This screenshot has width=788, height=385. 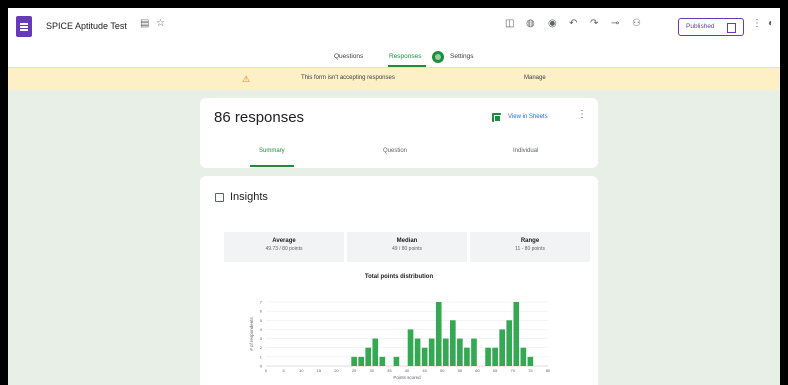 I want to click on x-tick-label: 60, so click(x=477, y=370).